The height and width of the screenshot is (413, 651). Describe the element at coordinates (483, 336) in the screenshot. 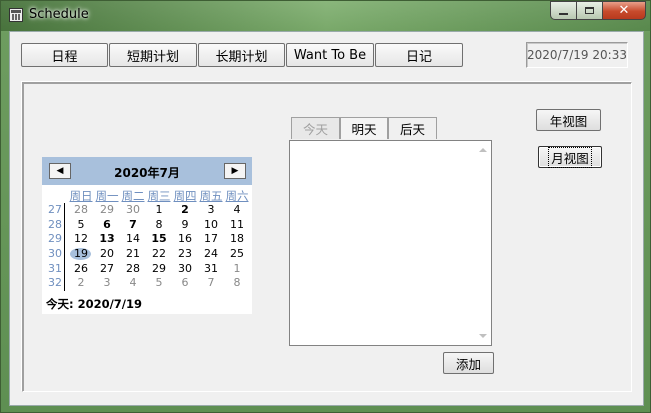

I see `scroll-down-icon` at that location.